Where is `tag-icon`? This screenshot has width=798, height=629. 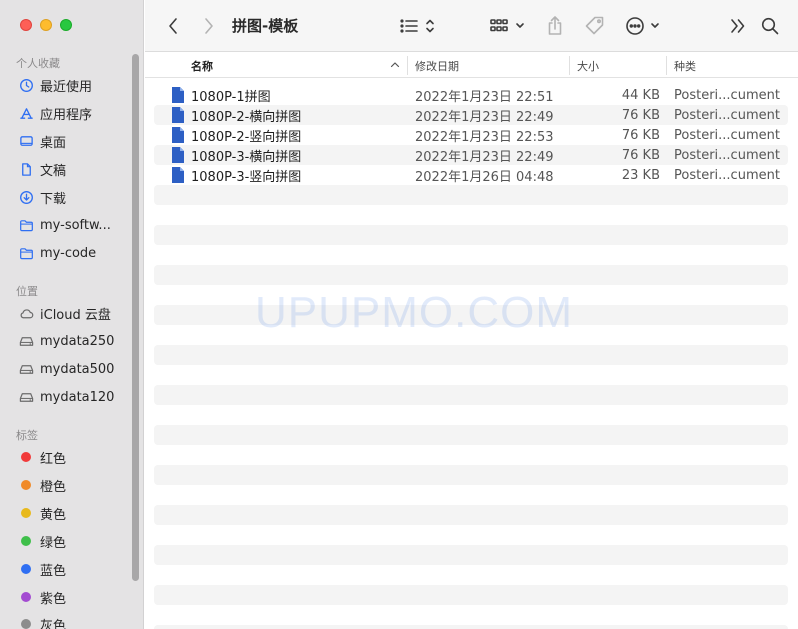 tag-icon is located at coordinates (594, 25).